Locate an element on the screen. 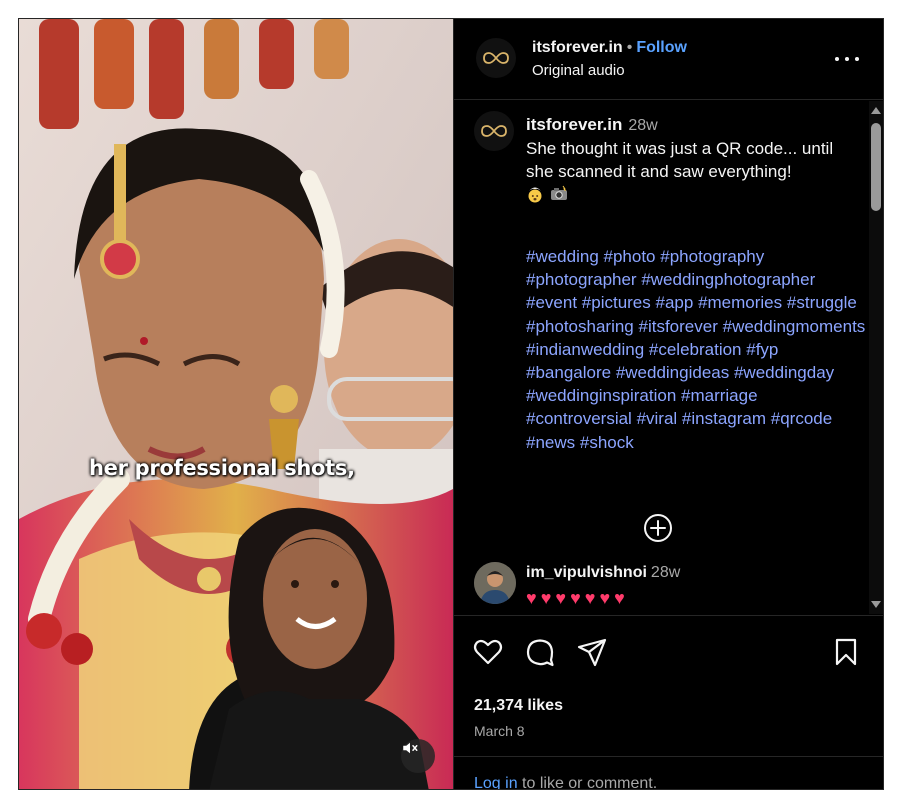 This screenshot has width=900, height=800. speaker-muted-icon is located at coordinates (410, 748).